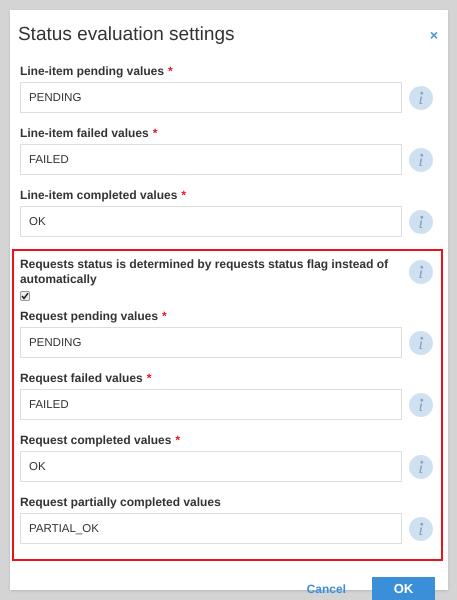 The image size is (457, 600). I want to click on field-label: Line-item completed values, so click(99, 195).